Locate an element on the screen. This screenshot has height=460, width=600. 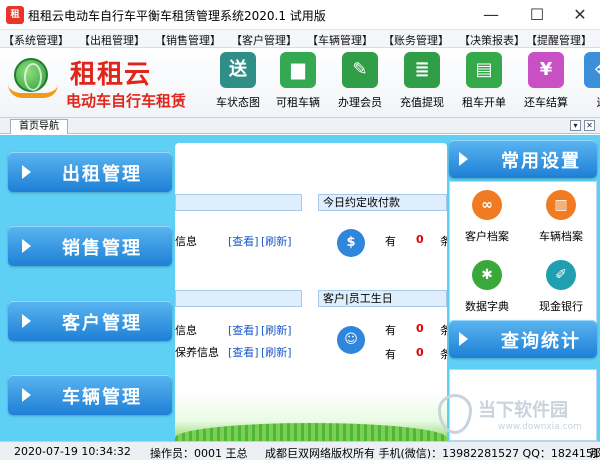
section-header-payments: 今日约定收付款 is located at coordinates (382, 202).